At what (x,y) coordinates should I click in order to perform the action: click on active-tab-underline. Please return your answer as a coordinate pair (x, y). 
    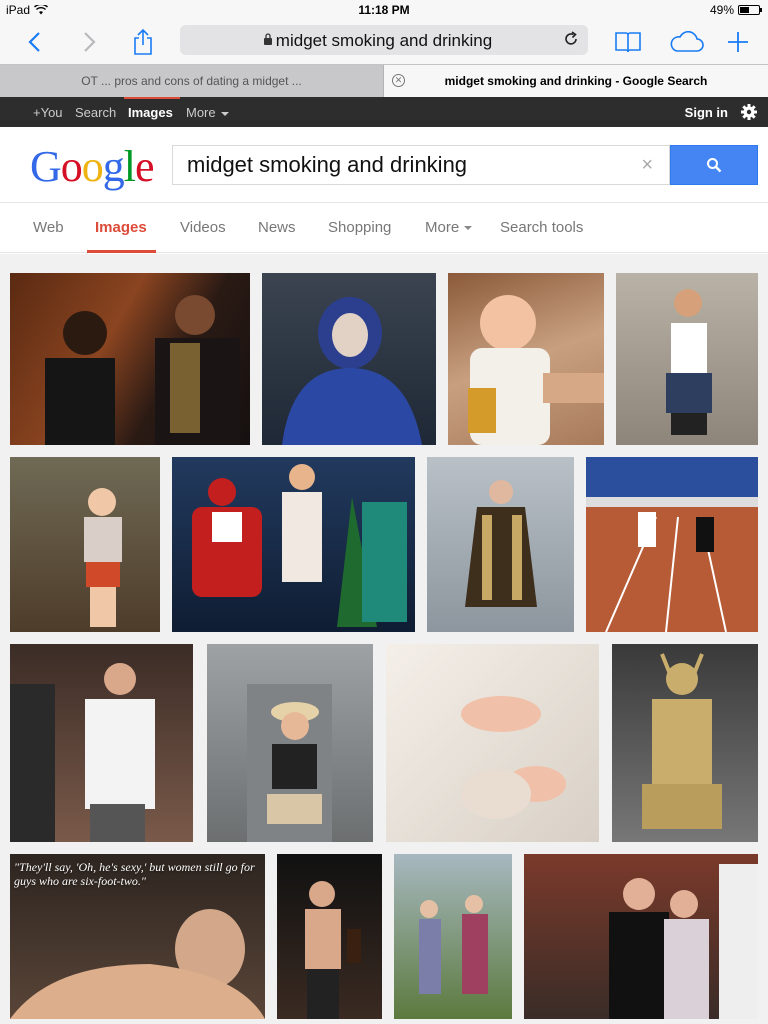
    Looking at the image, I should click on (121, 251).